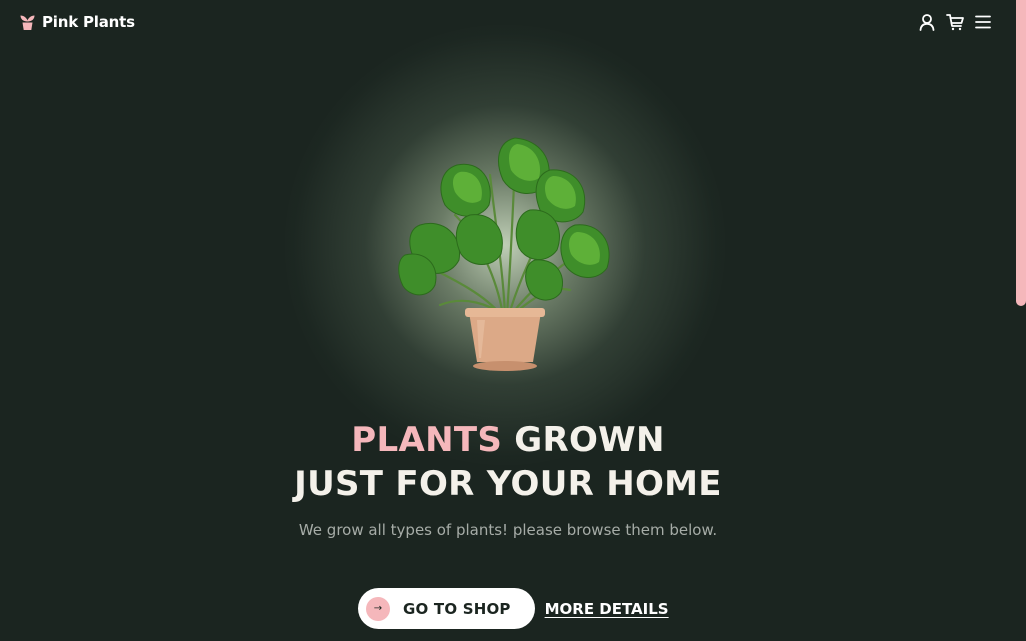  I want to click on go-to-shop-button: → GO TO SHOP, so click(446, 608).